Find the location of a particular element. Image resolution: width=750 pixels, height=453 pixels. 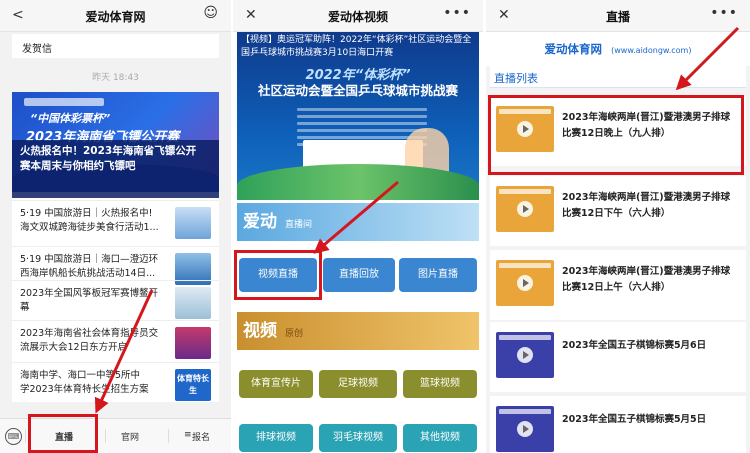

list-item: 海南中学、海口一中等5所中 学2023年体育特长生招生方案 体育特长生 is located at coordinates (115, 382).